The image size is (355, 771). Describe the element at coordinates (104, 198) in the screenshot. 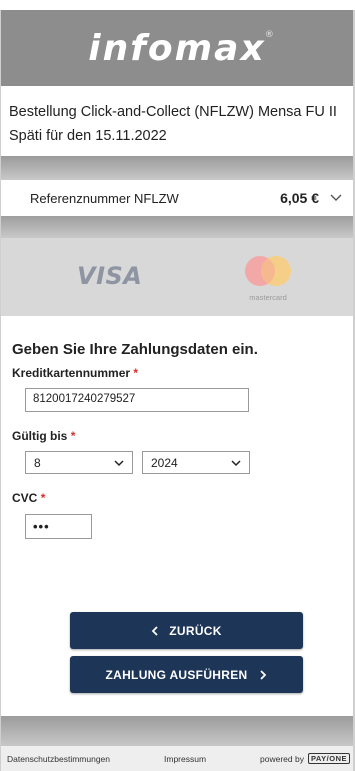

I see `reference-label: Referenznummer NFLZW` at that location.